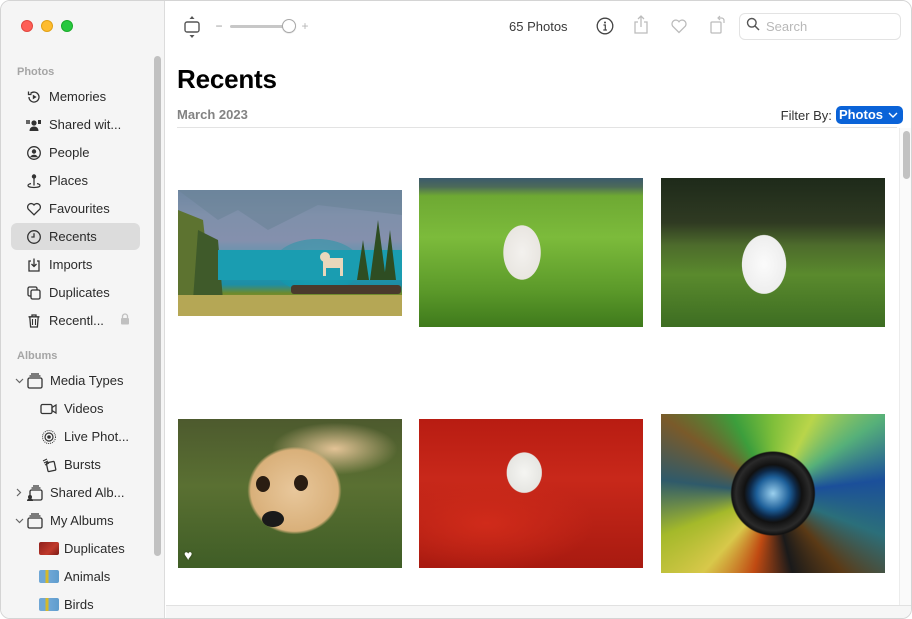  Describe the element at coordinates (305, 26) in the screenshot. I see `zoom-in-button: +` at that location.